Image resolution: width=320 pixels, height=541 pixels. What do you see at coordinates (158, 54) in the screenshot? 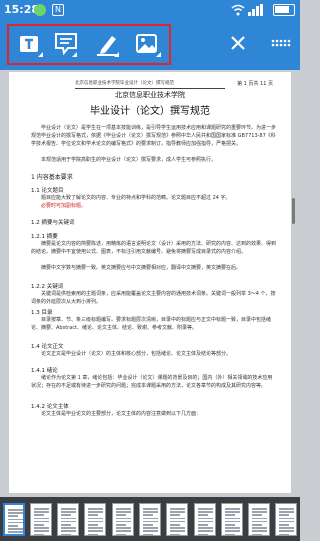
I see `image-tool-menu-indicator` at bounding box center [158, 54].